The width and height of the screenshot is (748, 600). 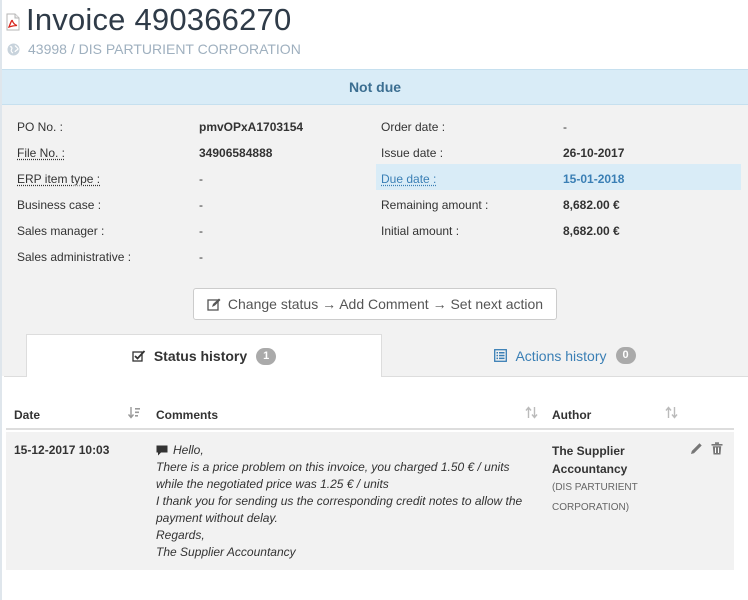 What do you see at coordinates (409, 179) in the screenshot?
I see `due-date-label: Due date :` at bounding box center [409, 179].